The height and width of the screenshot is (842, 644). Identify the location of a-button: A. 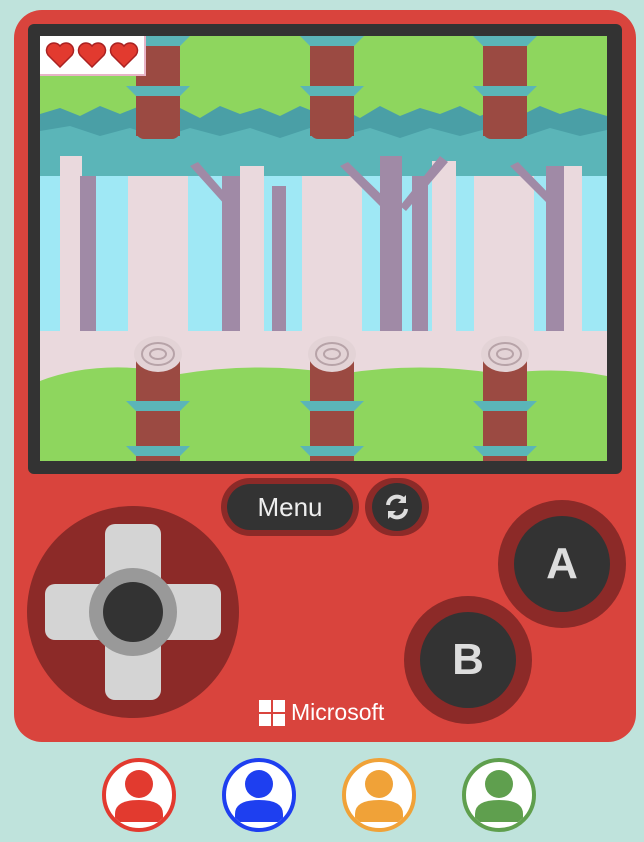
(562, 564).